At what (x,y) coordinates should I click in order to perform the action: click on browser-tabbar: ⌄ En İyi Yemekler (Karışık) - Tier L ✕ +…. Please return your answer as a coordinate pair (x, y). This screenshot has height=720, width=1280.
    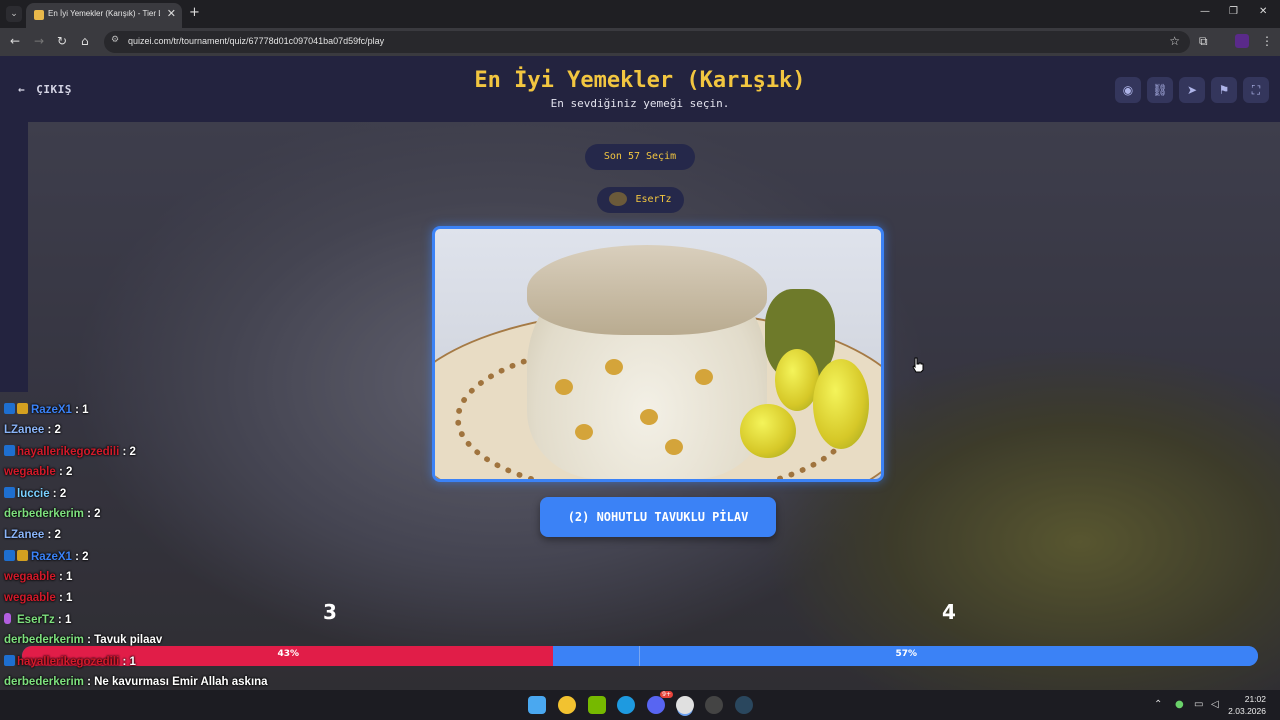
    Looking at the image, I should click on (640, 14).